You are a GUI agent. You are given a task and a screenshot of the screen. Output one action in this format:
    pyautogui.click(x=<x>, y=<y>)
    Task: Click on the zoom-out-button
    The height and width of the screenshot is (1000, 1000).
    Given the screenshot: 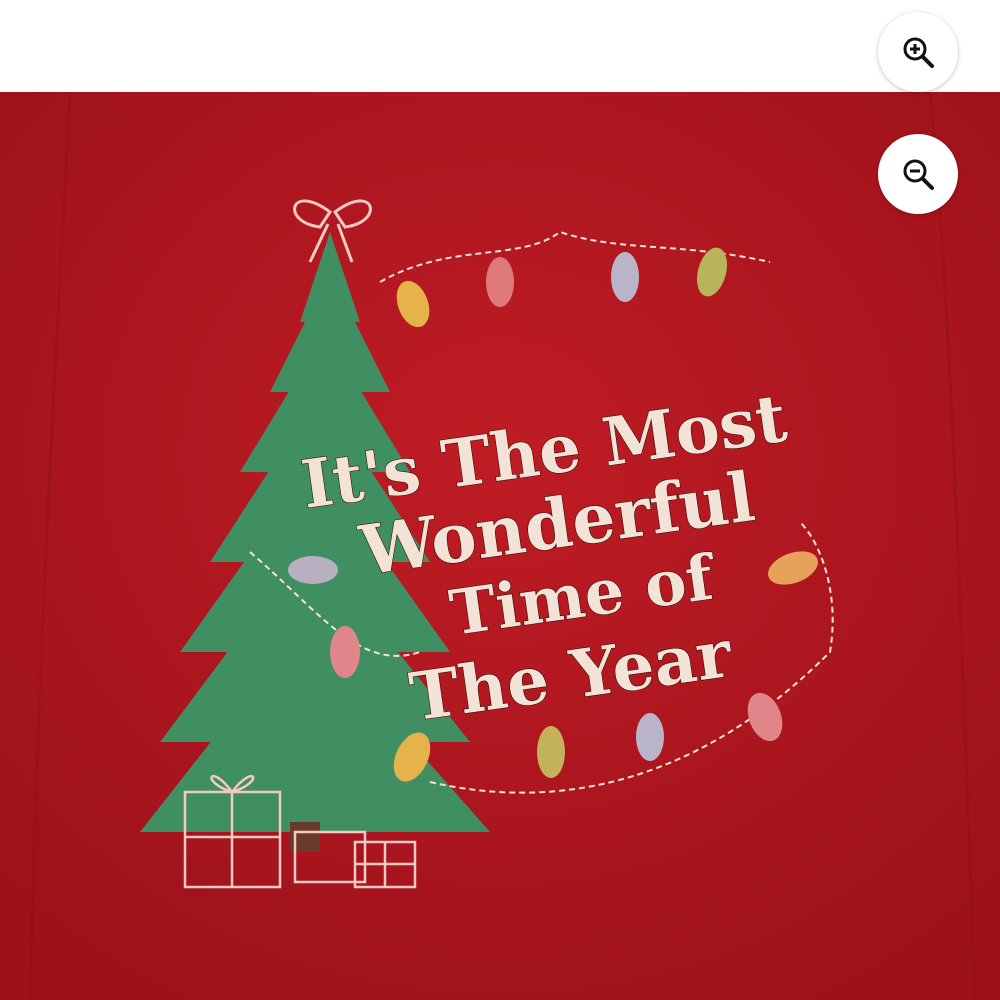 What is the action you would take?
    pyautogui.click(x=918, y=174)
    